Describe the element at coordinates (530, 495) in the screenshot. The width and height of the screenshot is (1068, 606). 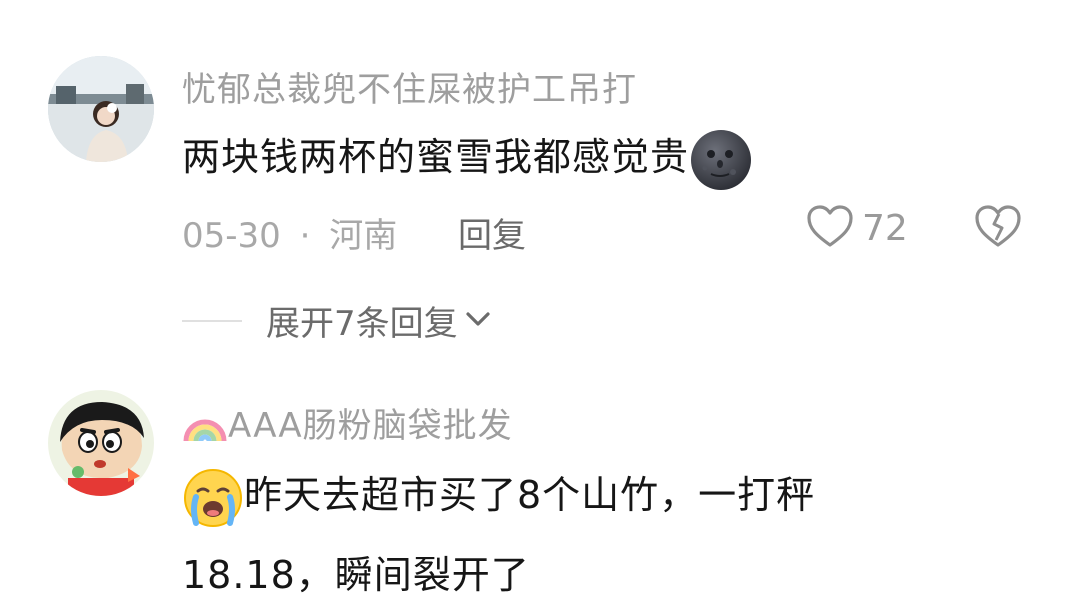
I see `comment-text-line1: 昨天去超市买了8个山竹，一打秤` at that location.